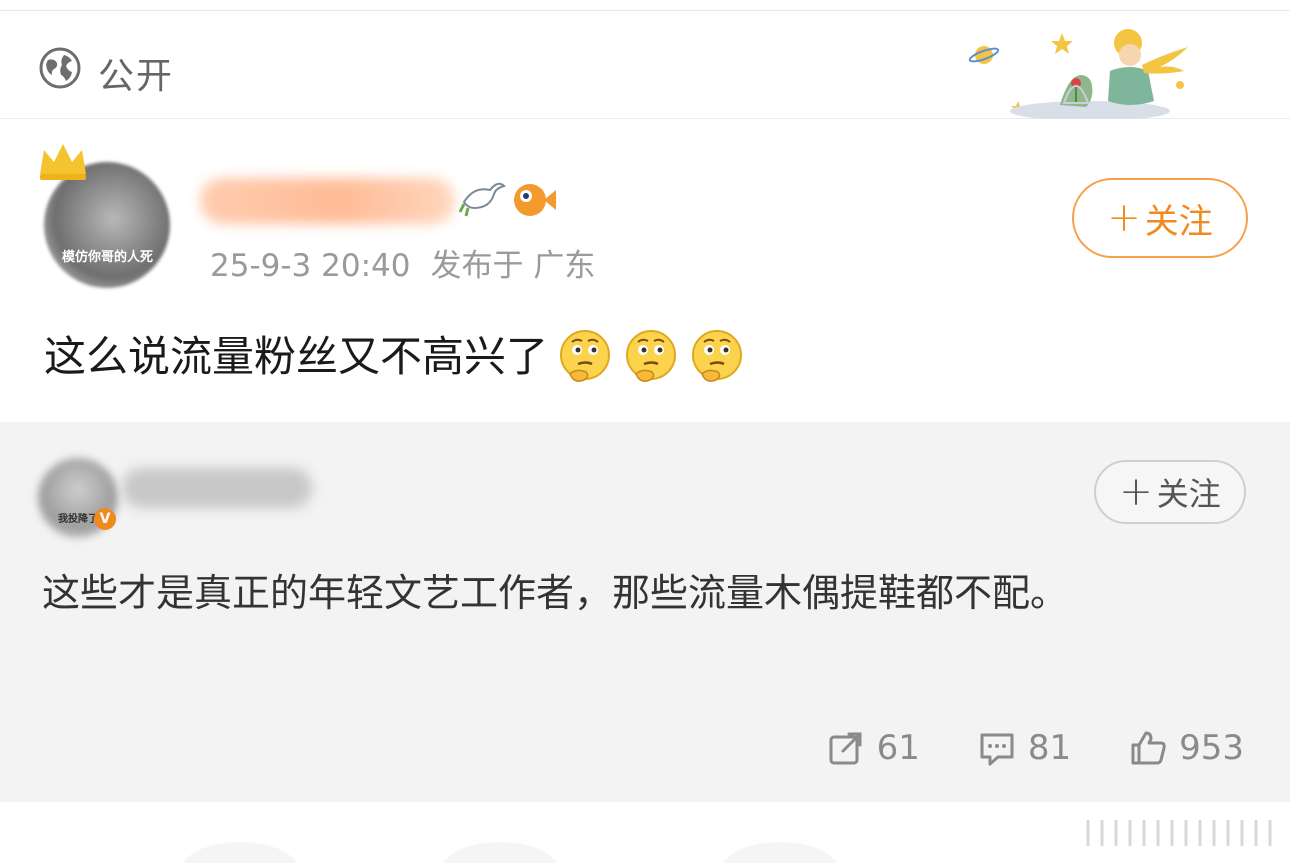  I want to click on verified-badge-icon: V, so click(105, 519).